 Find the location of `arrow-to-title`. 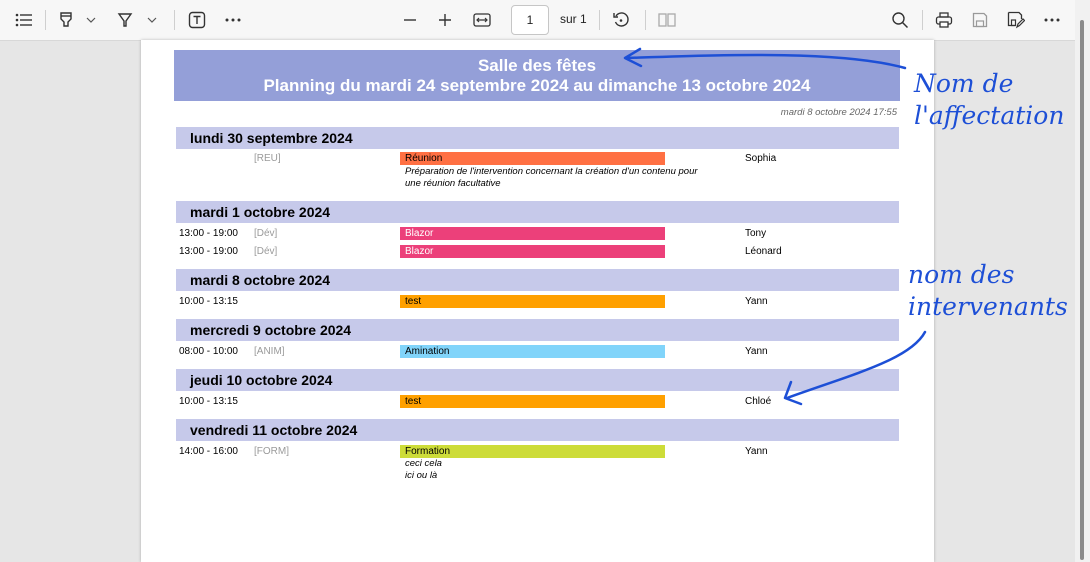

arrow-to-title is located at coordinates (765, 58).